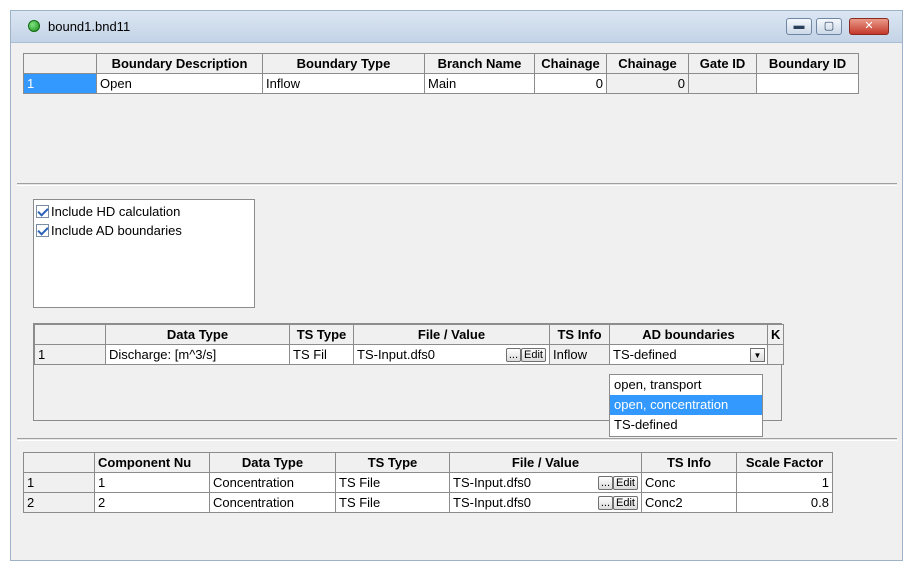 The height and width of the screenshot is (561, 906). Describe the element at coordinates (807, 83) in the screenshot. I see `cell-boundary-id` at that location.